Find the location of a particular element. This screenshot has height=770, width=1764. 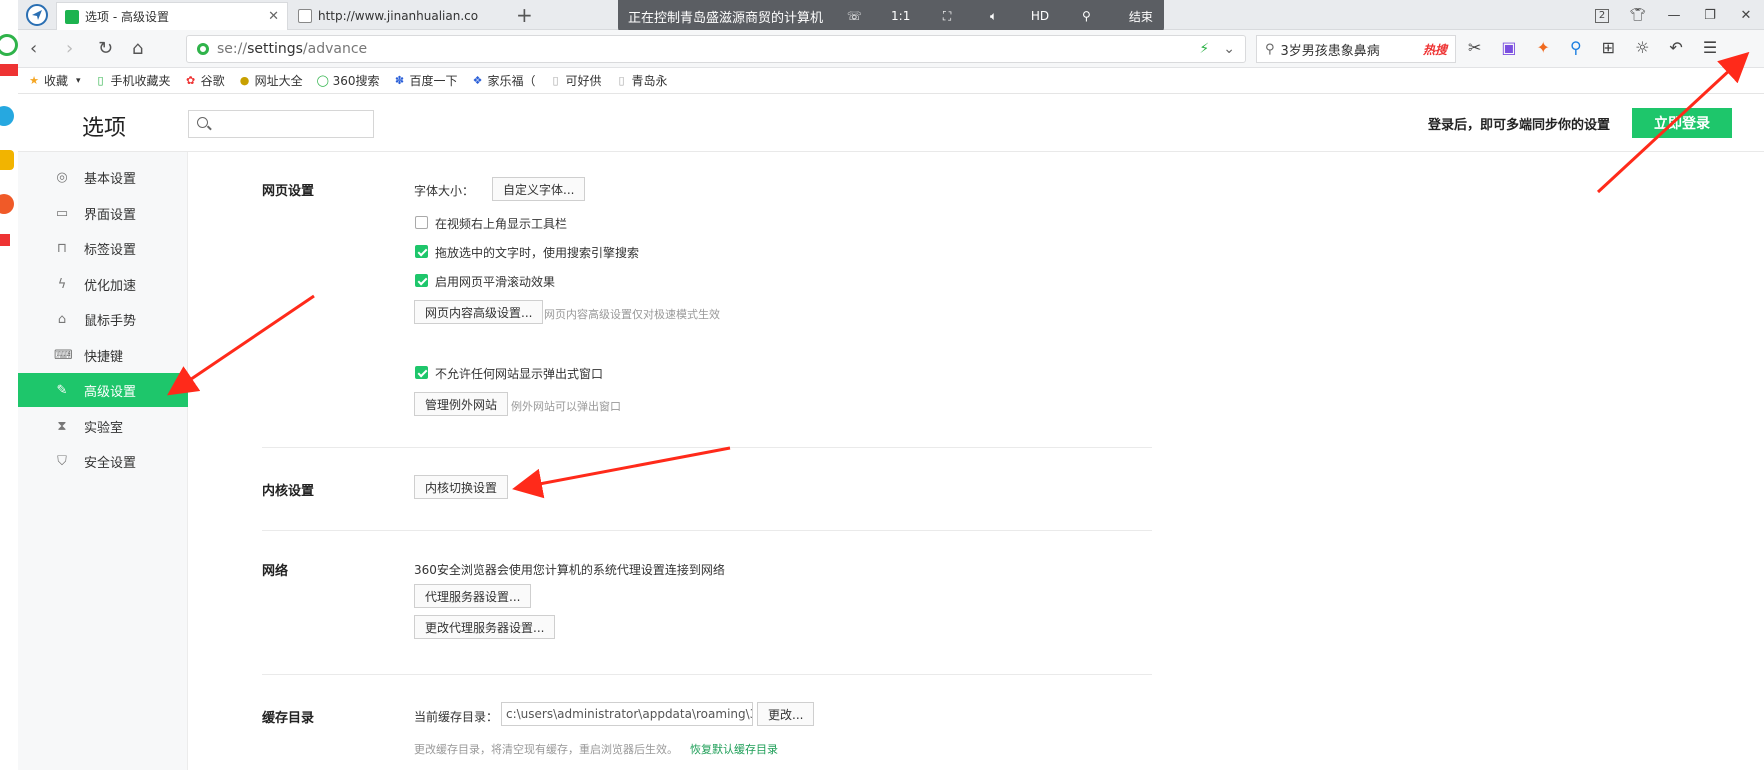

section-title-cache: 缓存目录 is located at coordinates (288, 718).